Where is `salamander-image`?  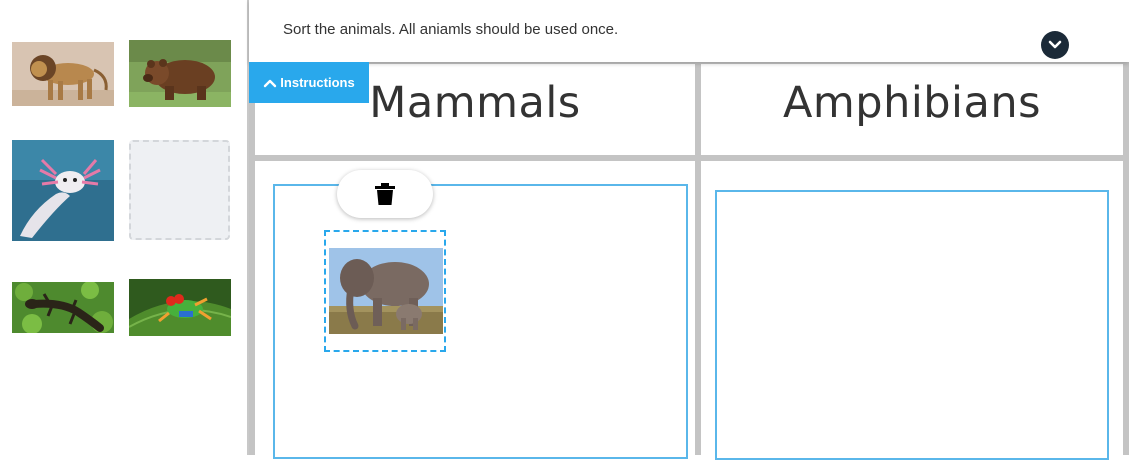 salamander-image is located at coordinates (63, 307).